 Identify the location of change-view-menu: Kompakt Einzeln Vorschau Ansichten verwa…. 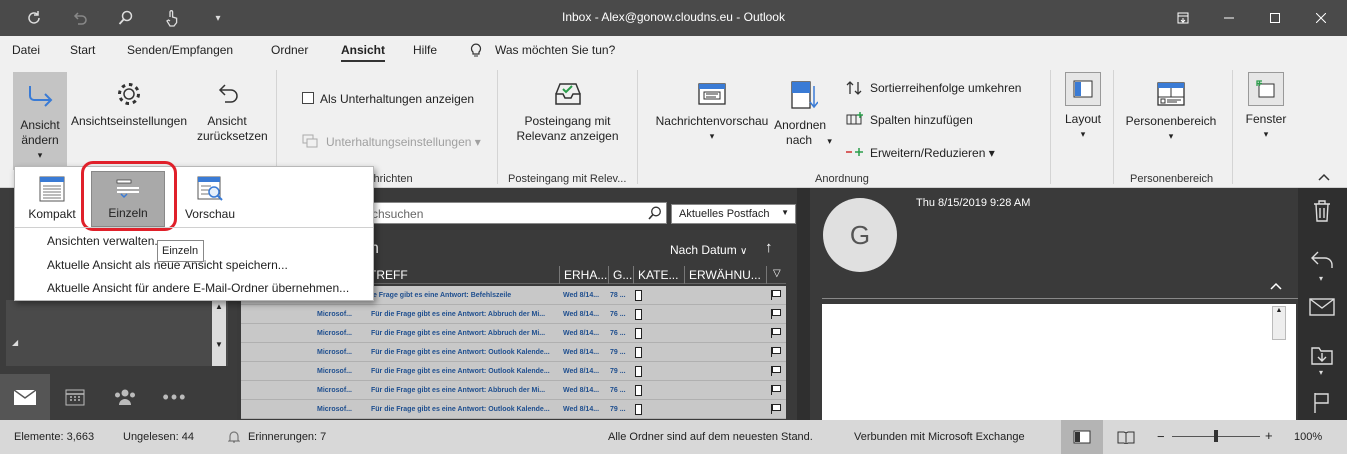
(194, 231).